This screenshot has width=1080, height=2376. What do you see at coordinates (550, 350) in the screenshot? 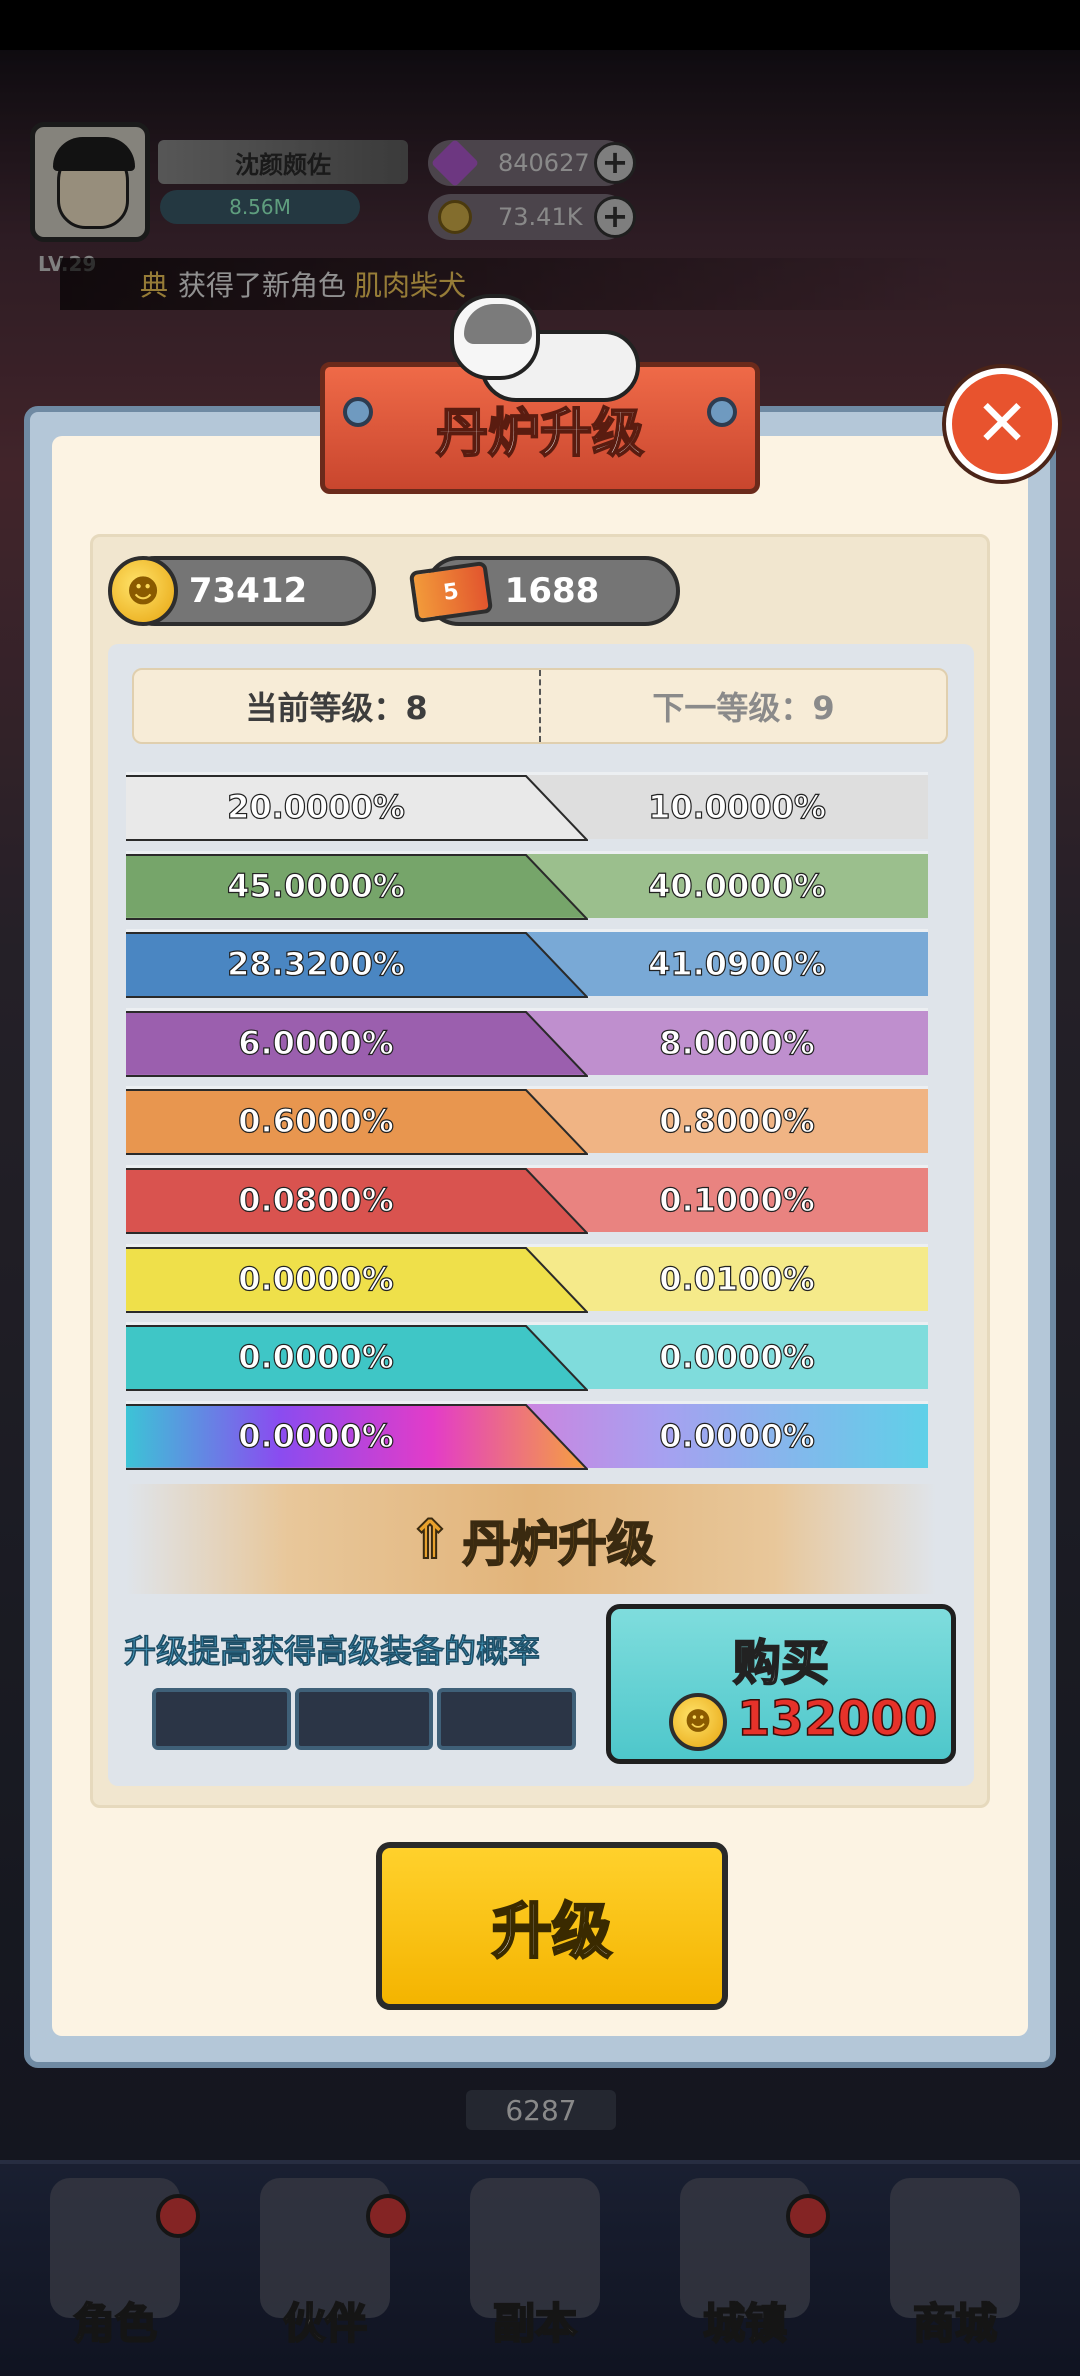
I see `husky-mascot` at bounding box center [550, 350].